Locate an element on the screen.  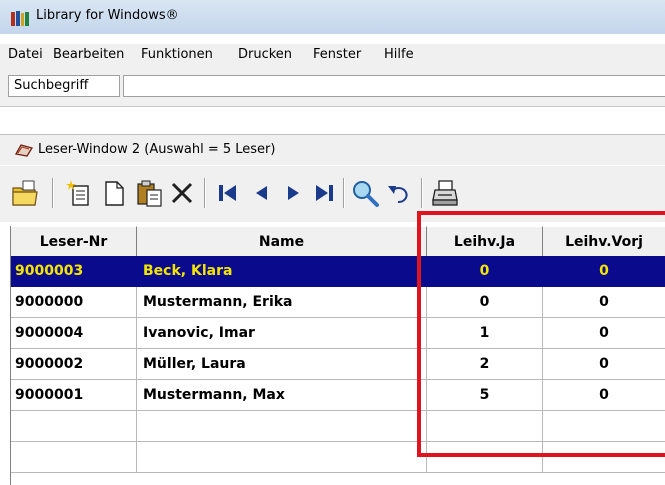
cell-name: Ivanovic, Imar is located at coordinates (282, 333).